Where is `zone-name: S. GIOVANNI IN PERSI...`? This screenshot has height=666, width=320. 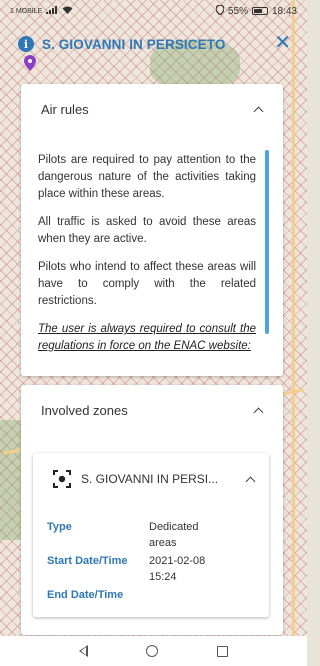 zone-name: S. GIOVANNI IN PERSI... is located at coordinates (150, 479).